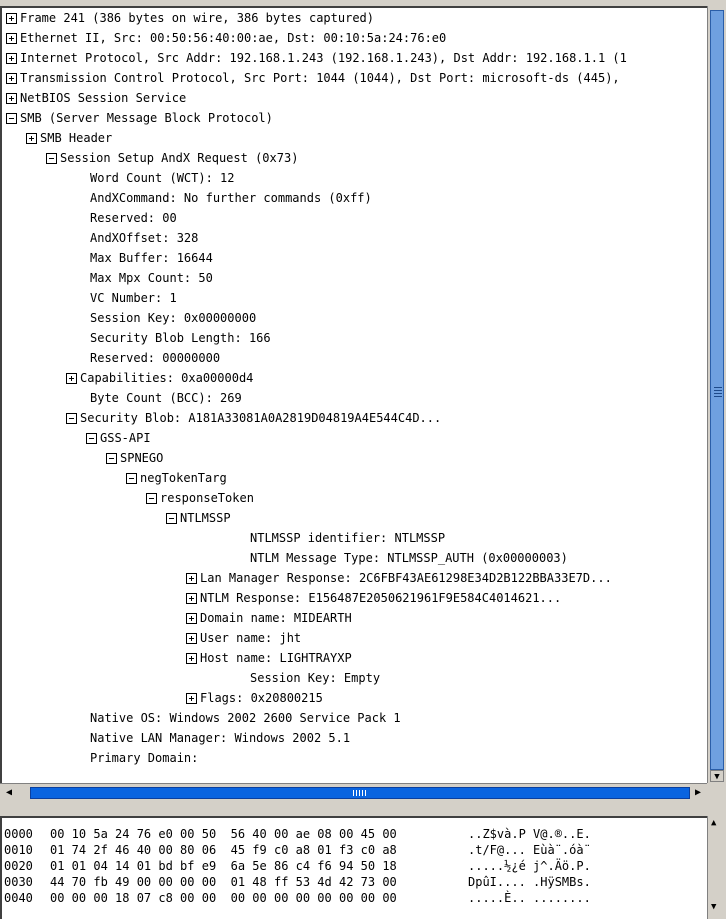  I want to click on scroll-right-arrow-icon: ▶, so click(698, 793).